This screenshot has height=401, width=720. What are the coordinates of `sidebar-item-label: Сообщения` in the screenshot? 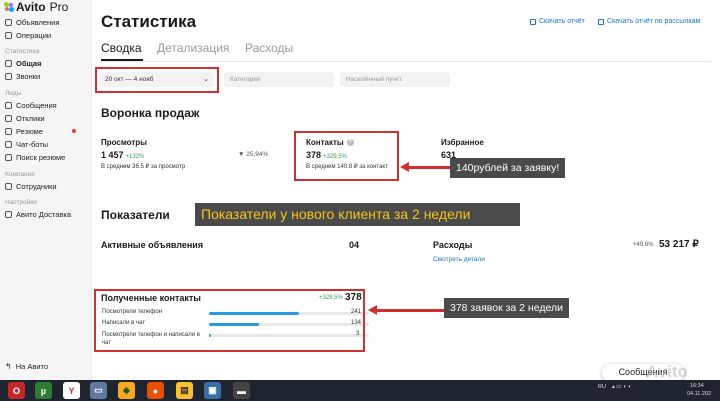 It's located at (36, 105).